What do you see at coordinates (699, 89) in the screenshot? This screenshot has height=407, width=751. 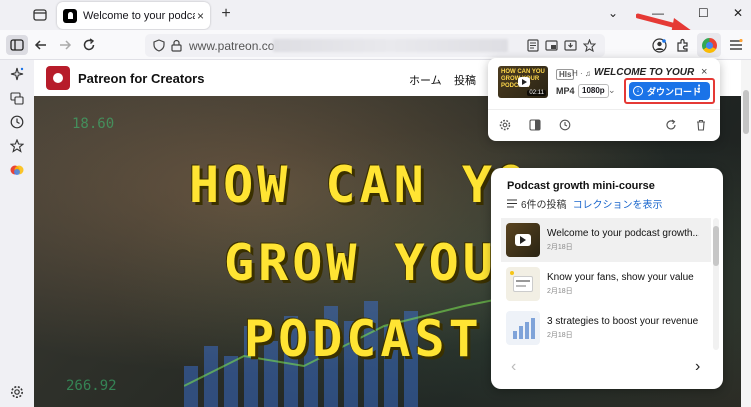 I see `more-options-icon: ⋮` at bounding box center [699, 89].